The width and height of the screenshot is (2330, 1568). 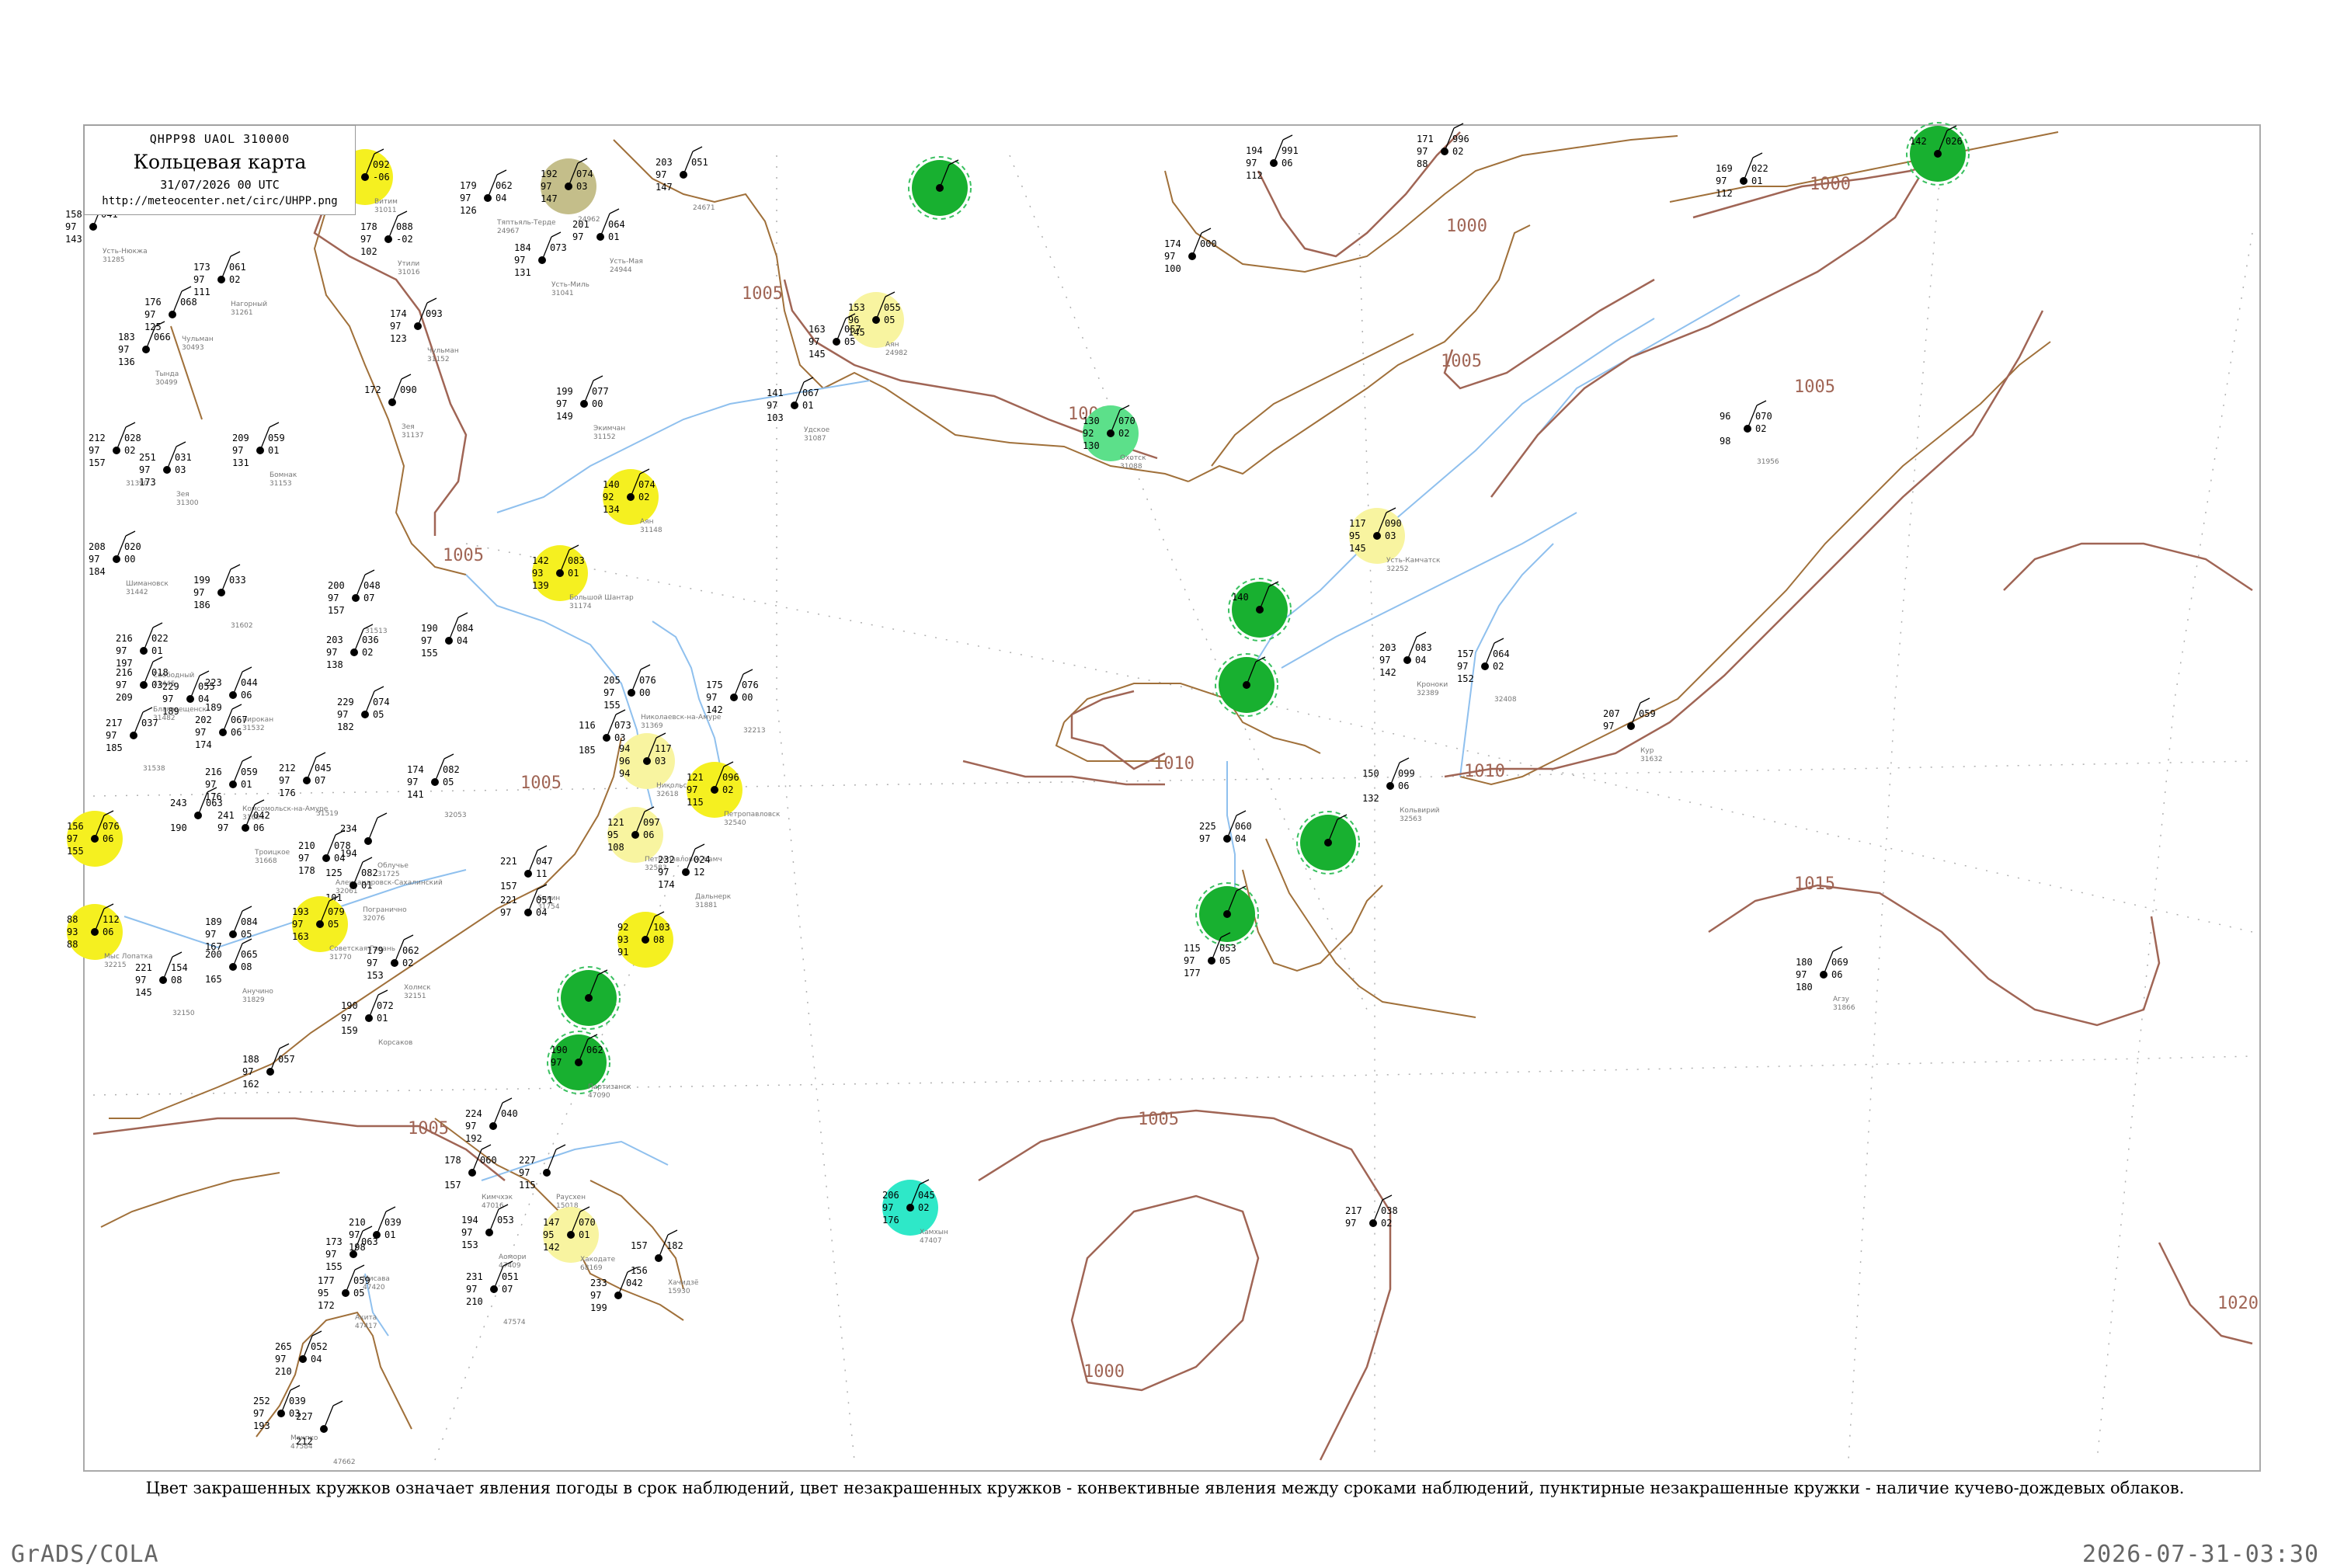 What do you see at coordinates (147, 457) in the screenshot?
I see `temperature-value: 251` at bounding box center [147, 457].